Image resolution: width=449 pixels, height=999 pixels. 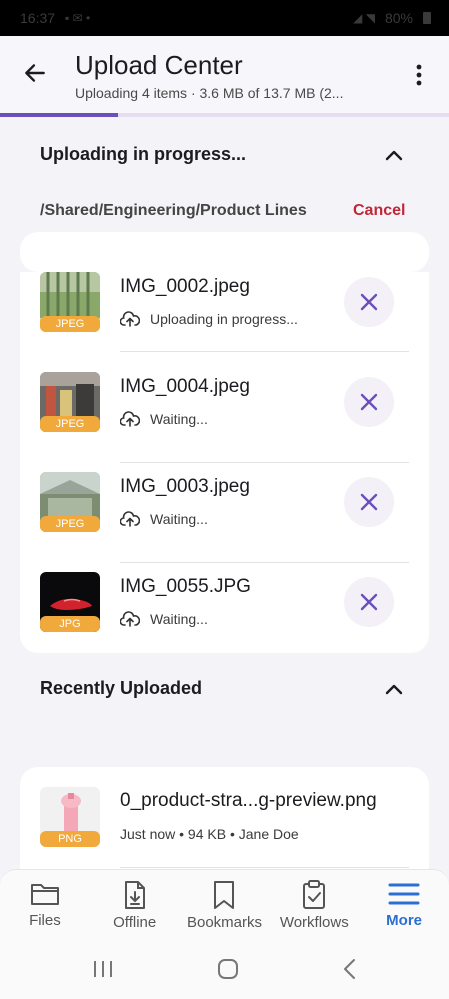 I want to click on recents-icon, so click(x=102, y=969).